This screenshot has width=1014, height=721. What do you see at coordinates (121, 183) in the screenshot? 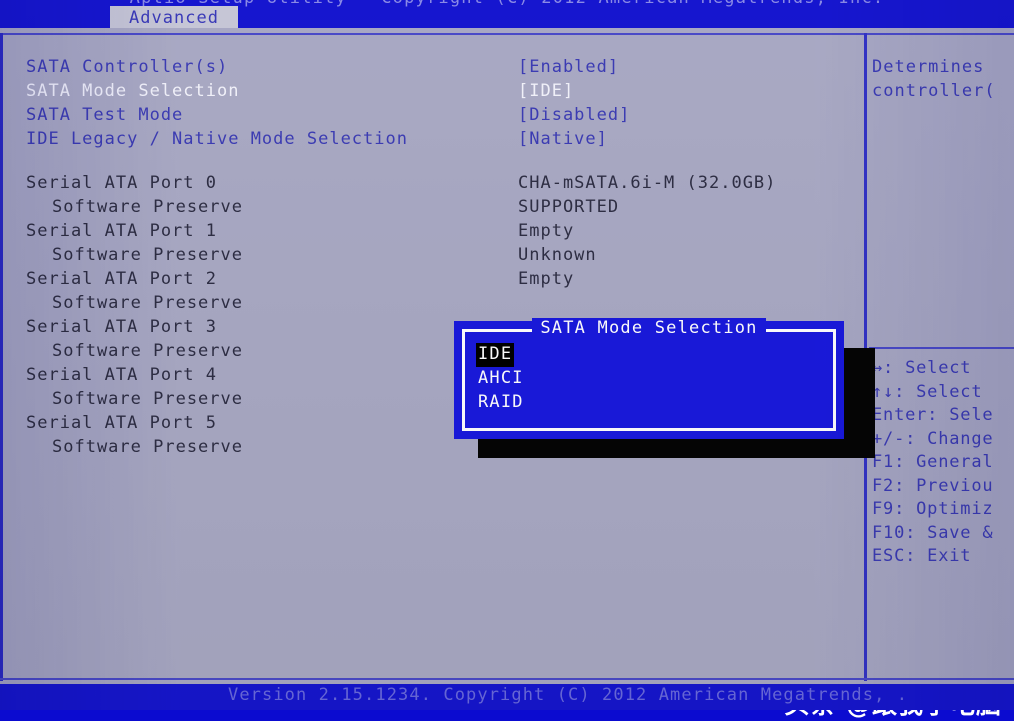
I see `port-label: Serial ATA Port 0` at bounding box center [121, 183].